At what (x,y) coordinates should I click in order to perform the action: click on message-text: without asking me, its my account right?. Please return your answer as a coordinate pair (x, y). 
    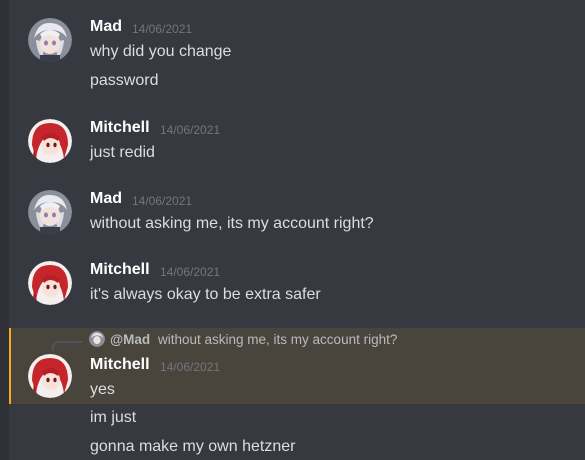
    Looking at the image, I should click on (232, 223).